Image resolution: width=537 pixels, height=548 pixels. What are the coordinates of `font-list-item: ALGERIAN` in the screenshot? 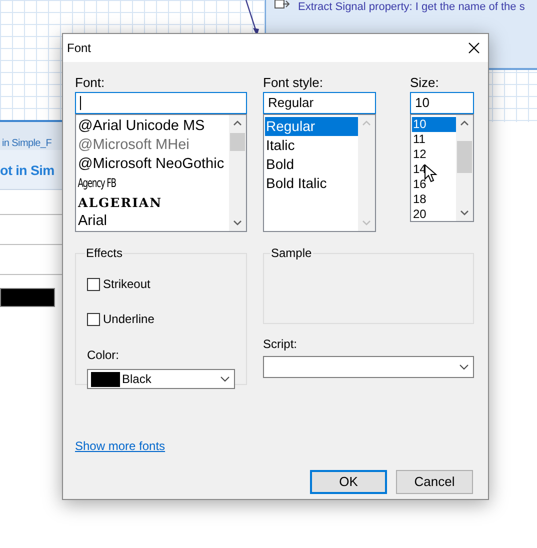 It's located at (153, 202).